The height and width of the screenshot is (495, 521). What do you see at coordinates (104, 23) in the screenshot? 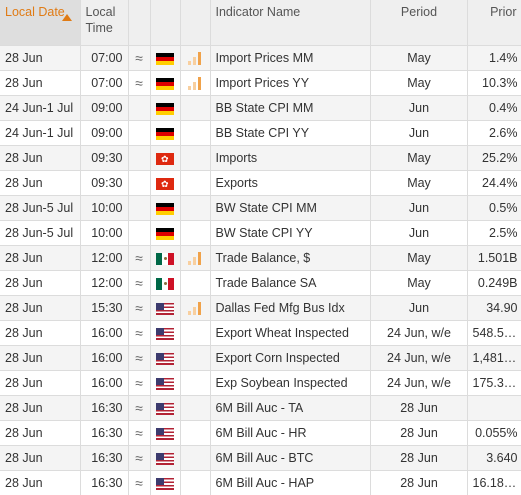
I see `column-header-local-time: Local Time` at bounding box center [104, 23].